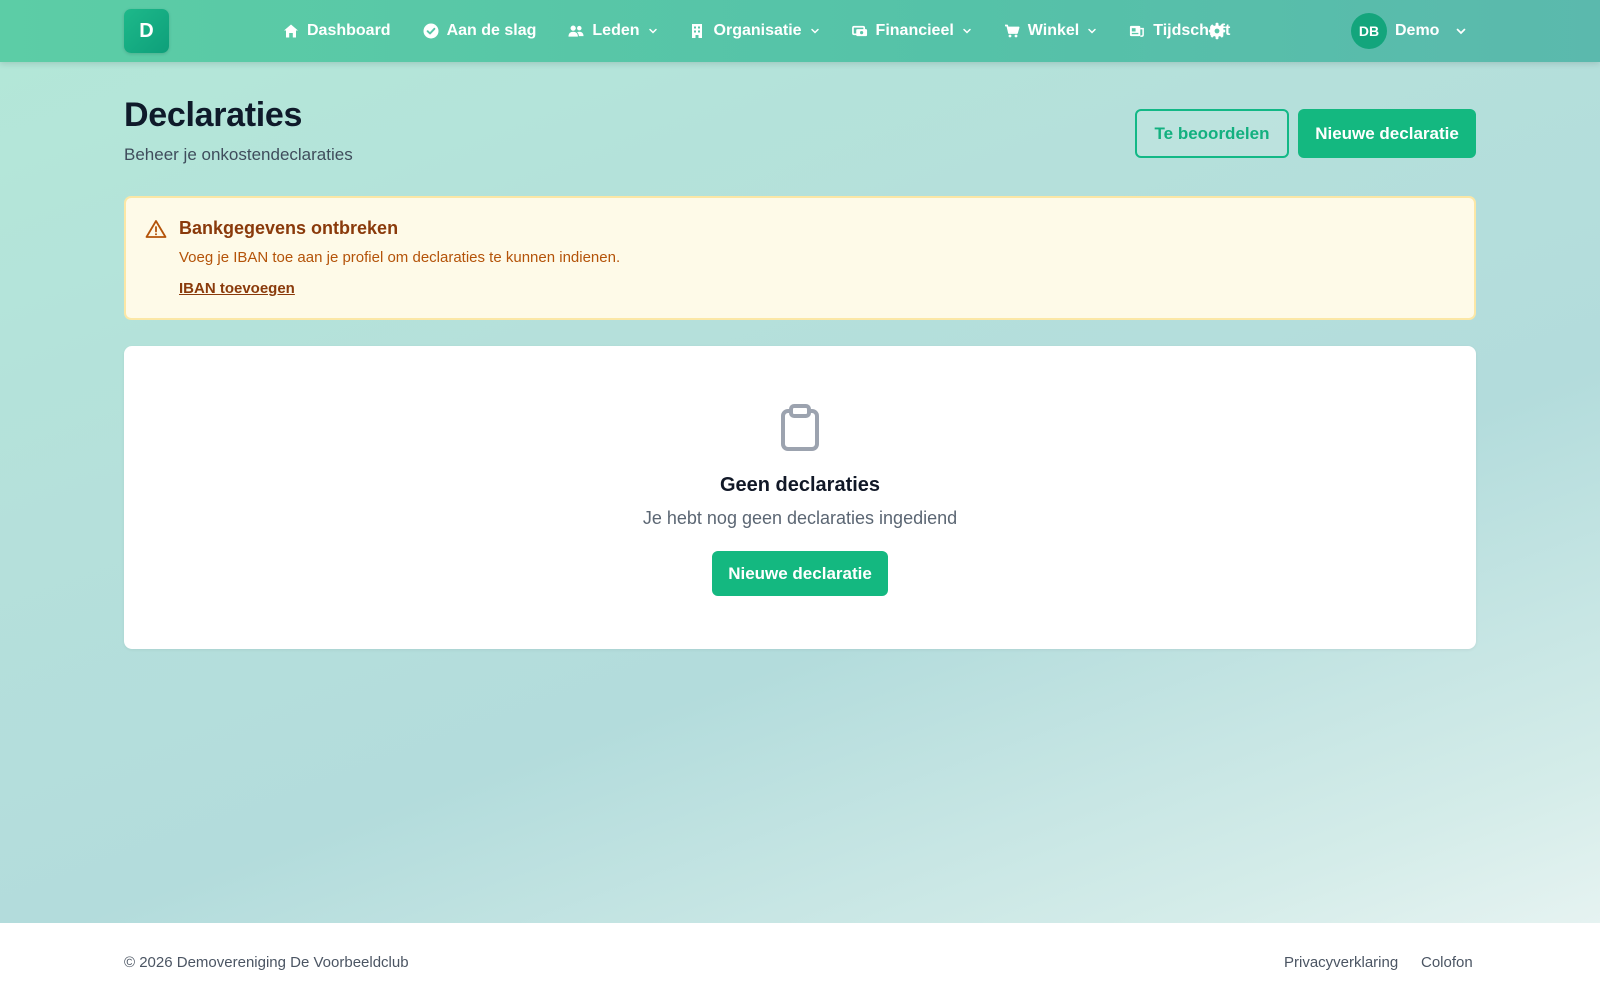 The width and height of the screenshot is (1600, 1000). I want to click on nav-item-label: Financieel, so click(914, 30).